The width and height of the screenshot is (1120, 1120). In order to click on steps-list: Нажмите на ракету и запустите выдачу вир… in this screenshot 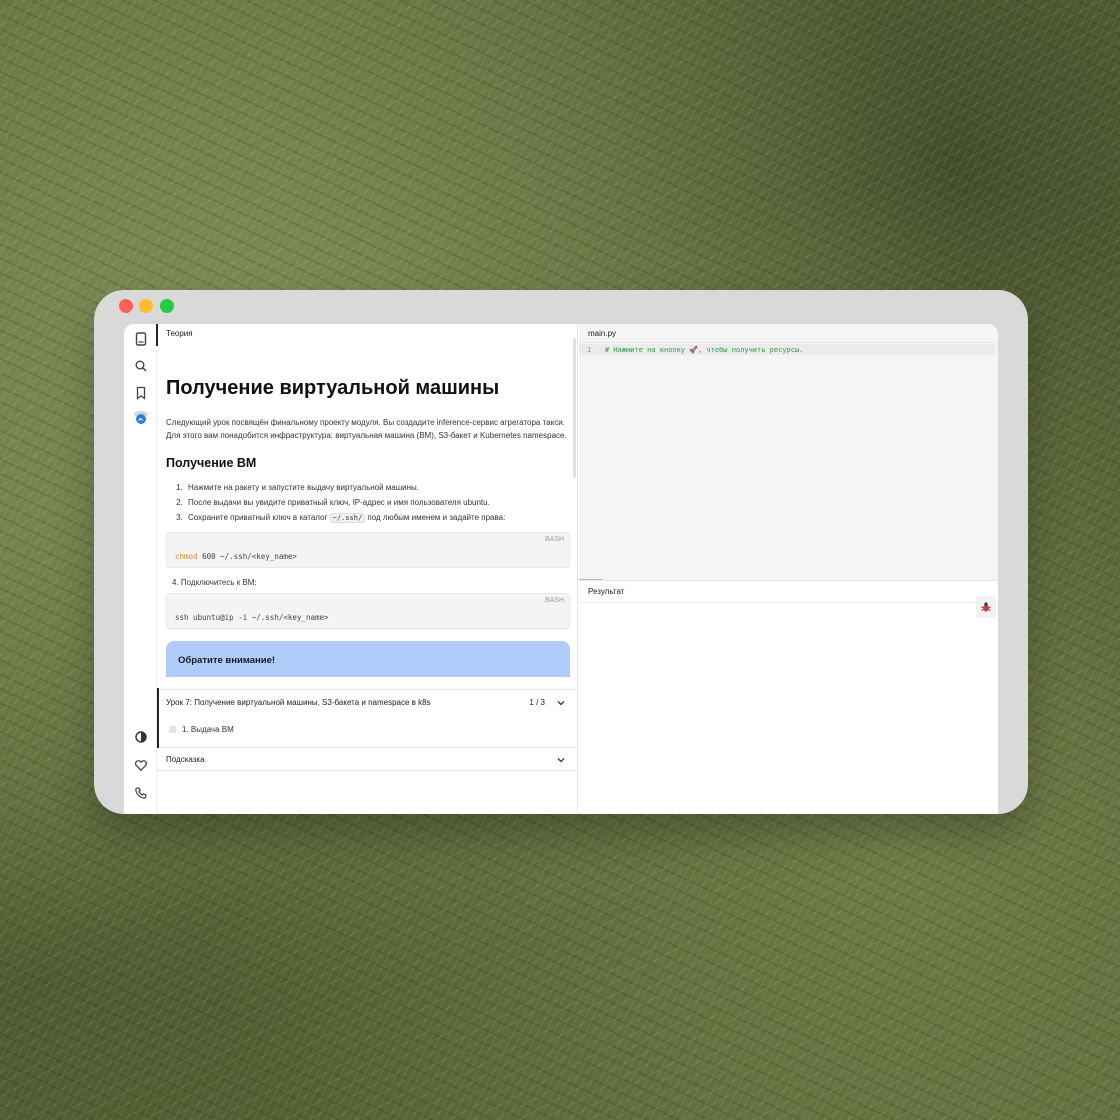, I will do `click(368, 503)`.